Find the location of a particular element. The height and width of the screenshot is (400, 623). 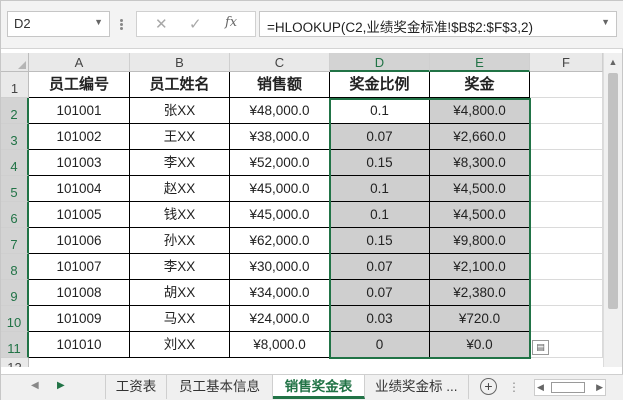

table-cell: ¥9,800.0 is located at coordinates (480, 241).